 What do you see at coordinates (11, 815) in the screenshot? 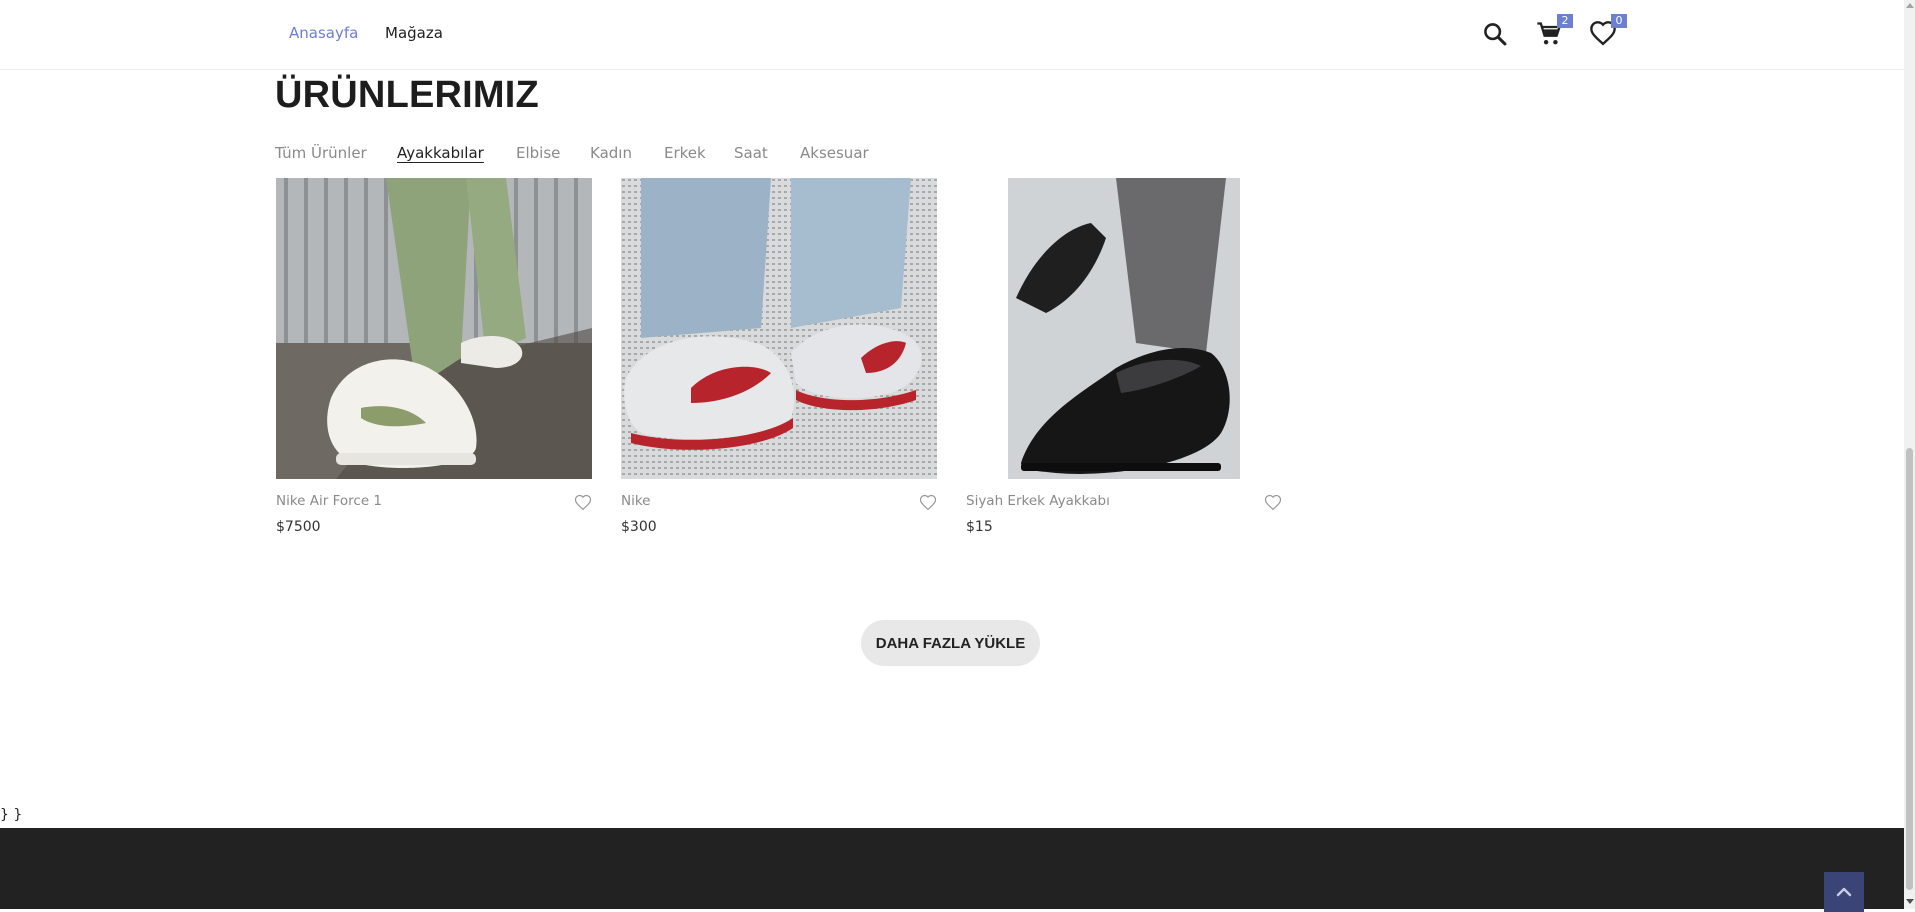
I see `stray-template-text: } }` at bounding box center [11, 815].